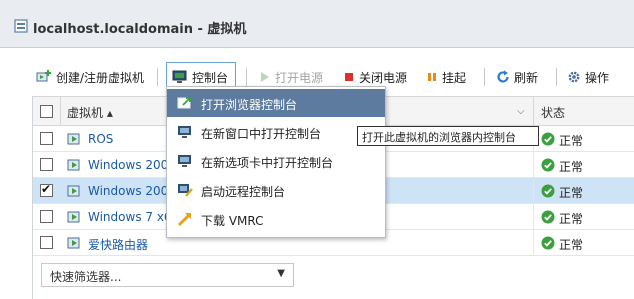 The height and width of the screenshot is (299, 634). Describe the element at coordinates (261, 134) in the screenshot. I see `menu-item-label: 在新窗口中打开控制台` at that location.